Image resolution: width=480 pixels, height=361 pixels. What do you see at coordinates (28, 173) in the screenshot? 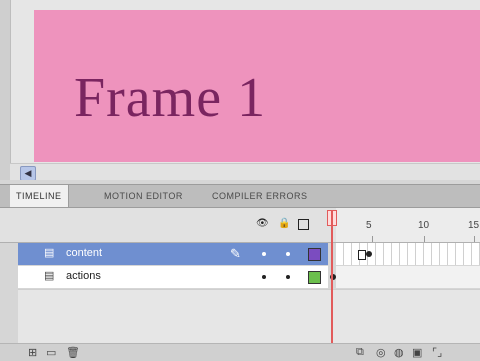
I see `scroll-left-icon: ◀` at bounding box center [28, 173].